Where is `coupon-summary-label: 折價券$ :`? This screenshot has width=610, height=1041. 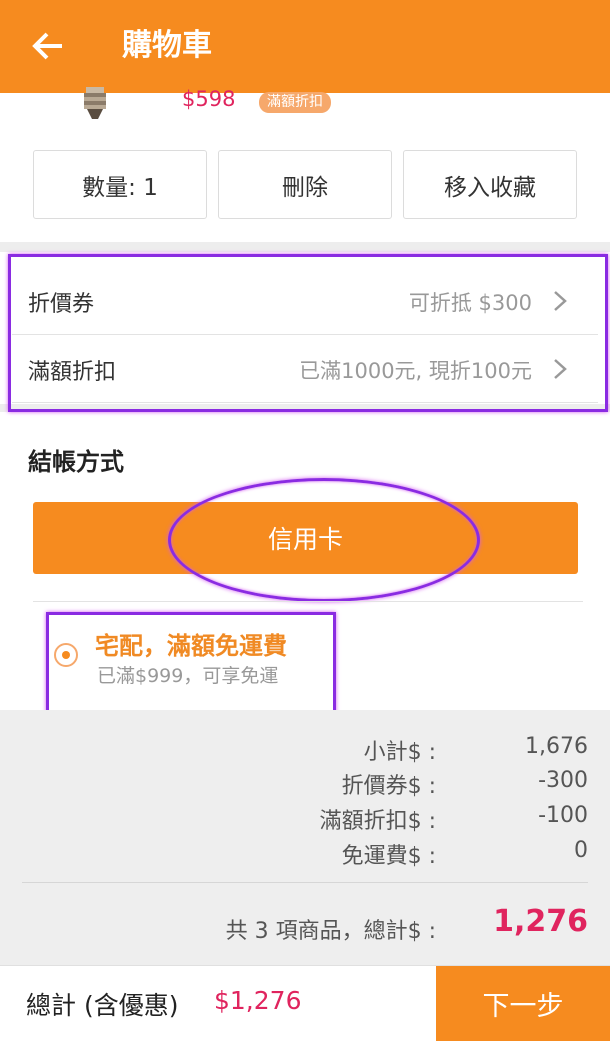
coupon-summary-label: 折價券$ : is located at coordinates (388, 786).